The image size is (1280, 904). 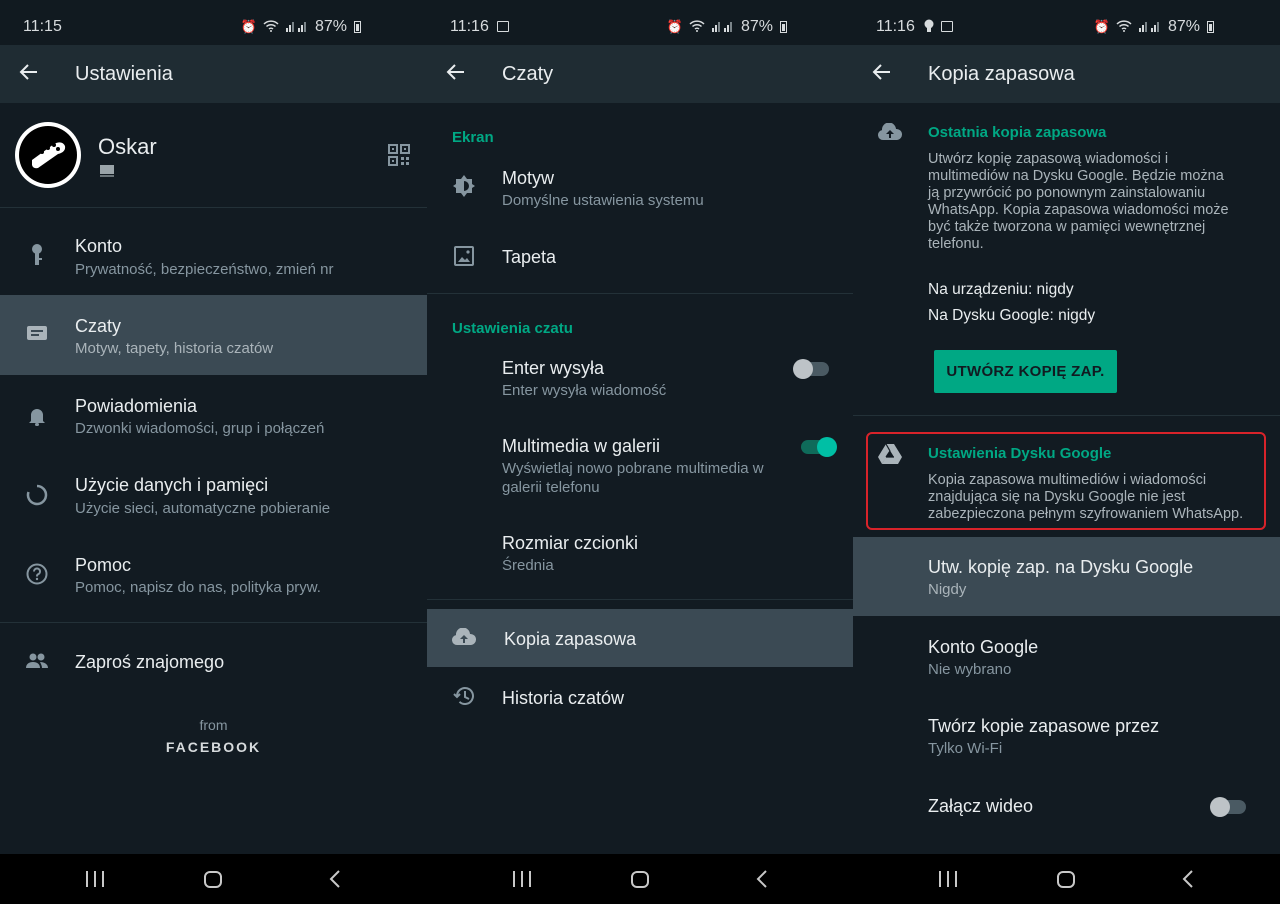 I want to click on item-title: Rozmiar czcionki, so click(x=570, y=543).